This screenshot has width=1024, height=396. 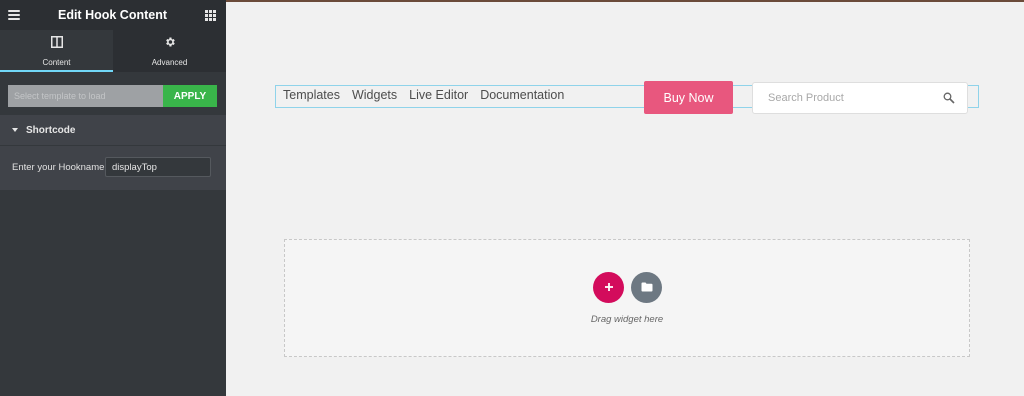 What do you see at coordinates (843, 98) in the screenshot?
I see `search-input` at bounding box center [843, 98].